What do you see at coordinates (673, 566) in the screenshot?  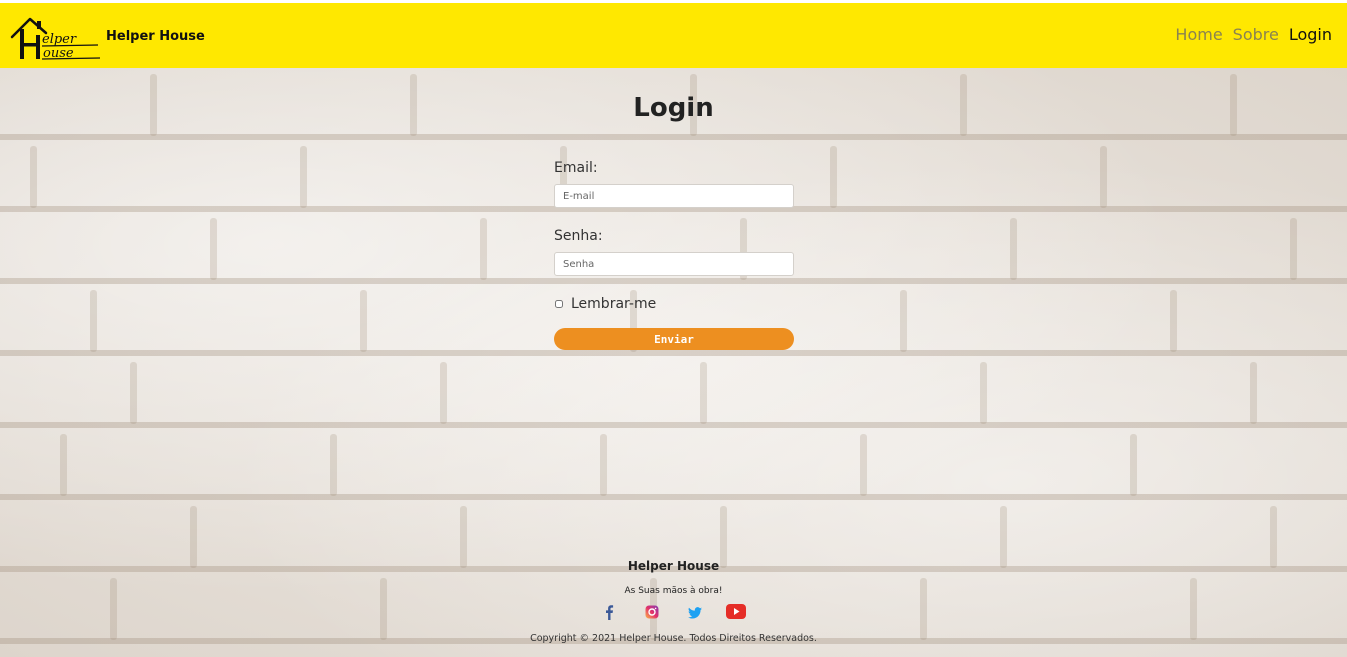 I see `footer-title: Helper House` at bounding box center [673, 566].